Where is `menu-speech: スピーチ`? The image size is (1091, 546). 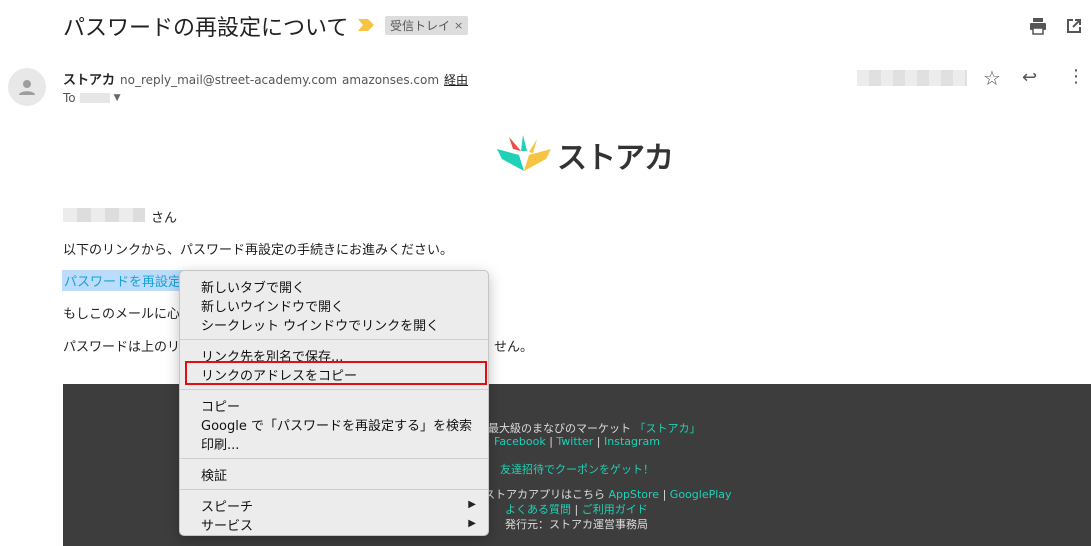
menu-speech: スピーチ is located at coordinates (227, 505).